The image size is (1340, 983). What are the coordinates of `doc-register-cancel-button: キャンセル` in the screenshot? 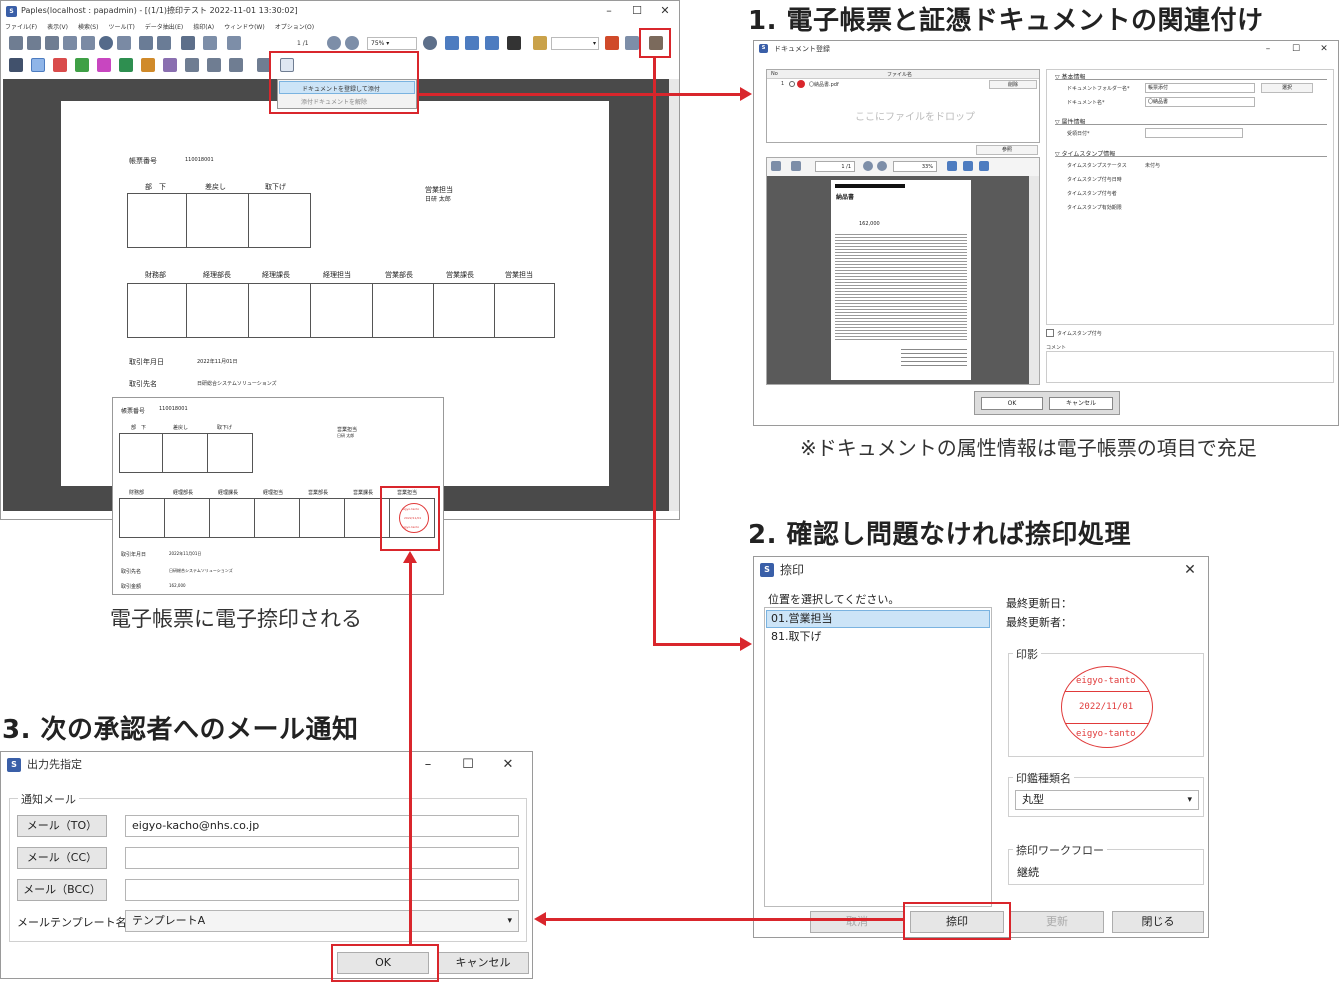 It's located at (1081, 403).